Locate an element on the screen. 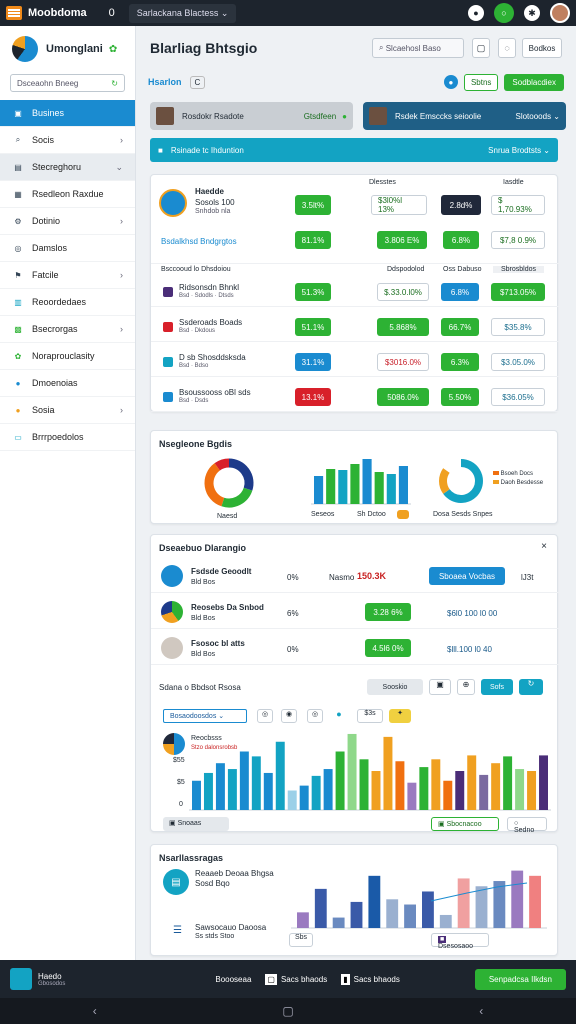 The width and height of the screenshot is (576, 1024). small-button: Sbs is located at coordinates (301, 940).